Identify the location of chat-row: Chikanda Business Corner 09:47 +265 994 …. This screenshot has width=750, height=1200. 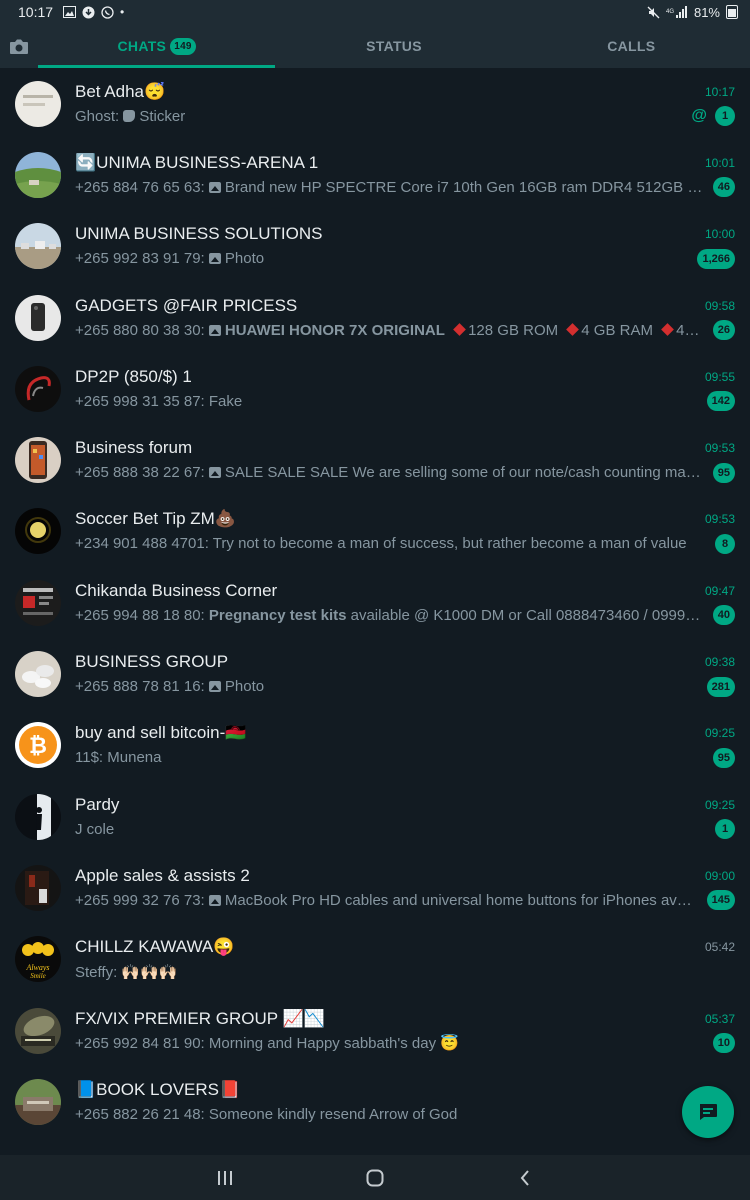
(375, 602).